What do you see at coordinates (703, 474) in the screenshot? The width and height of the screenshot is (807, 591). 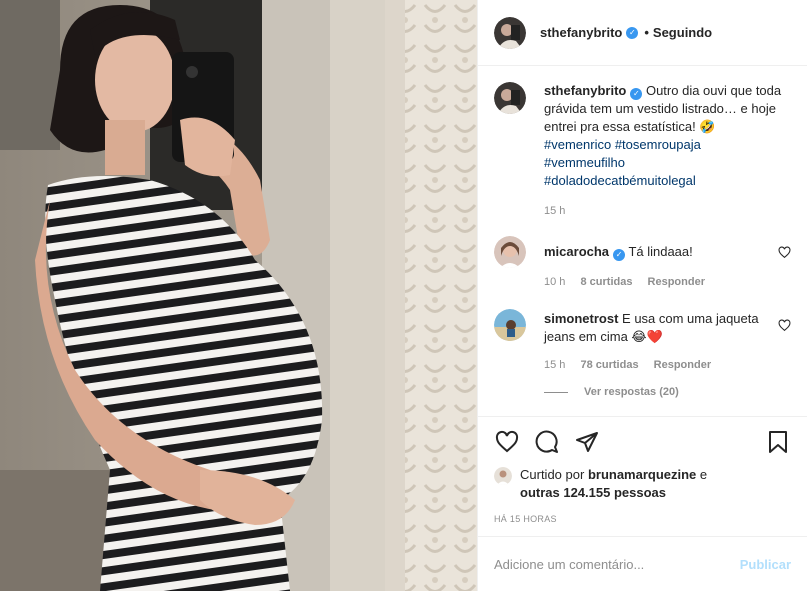 I see `liked-by-and: e` at bounding box center [703, 474].